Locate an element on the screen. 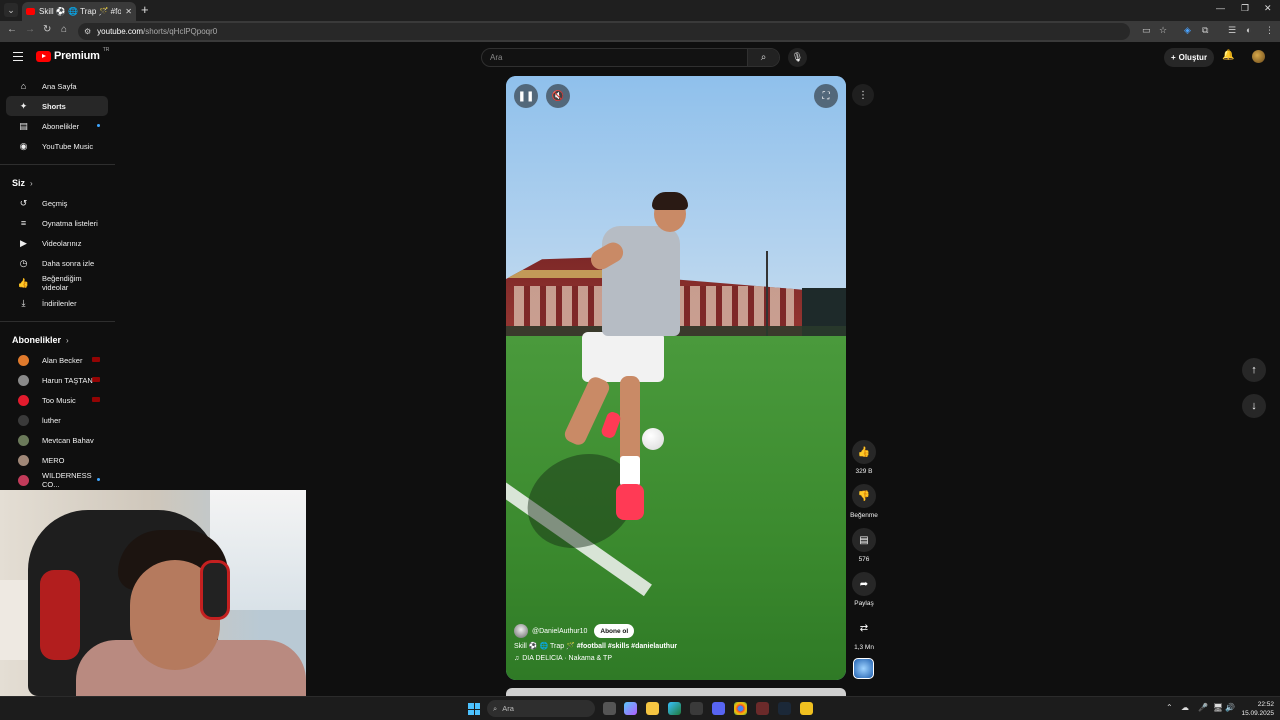 The height and width of the screenshot is (720, 1280). sidebar-subscription-alan-becker: Alan Becker is located at coordinates (57, 360).